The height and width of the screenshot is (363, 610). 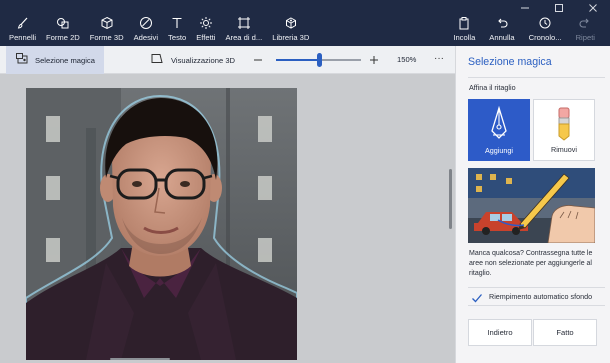 I want to click on auto-fill-label: Riempimento automatico sfondo, so click(x=541, y=296).